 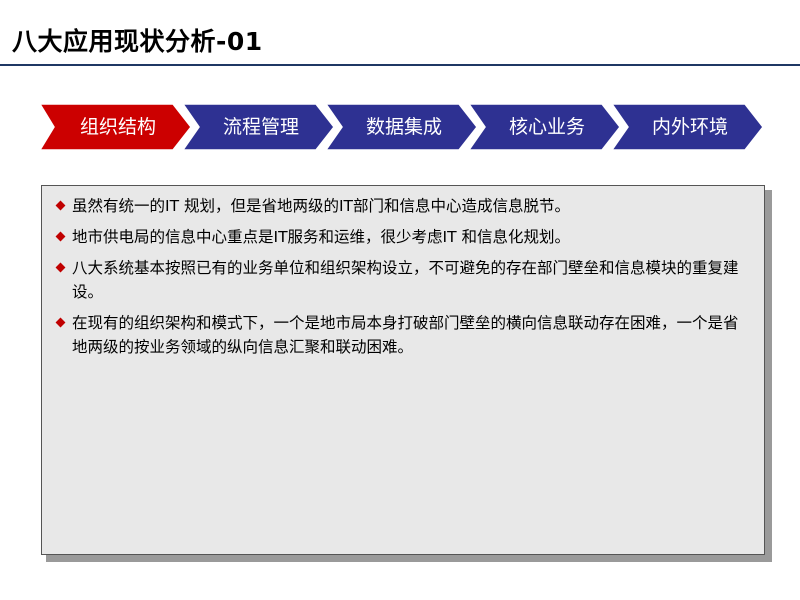 What do you see at coordinates (116, 127) in the screenshot?
I see `chevron-org-structure` at bounding box center [116, 127].